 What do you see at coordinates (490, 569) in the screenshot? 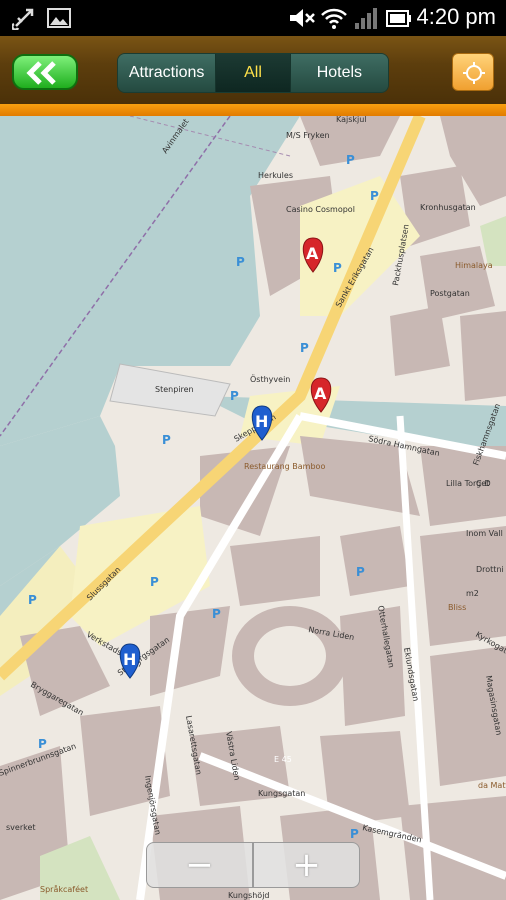
I see `svg-text: Drottni` at bounding box center [490, 569].